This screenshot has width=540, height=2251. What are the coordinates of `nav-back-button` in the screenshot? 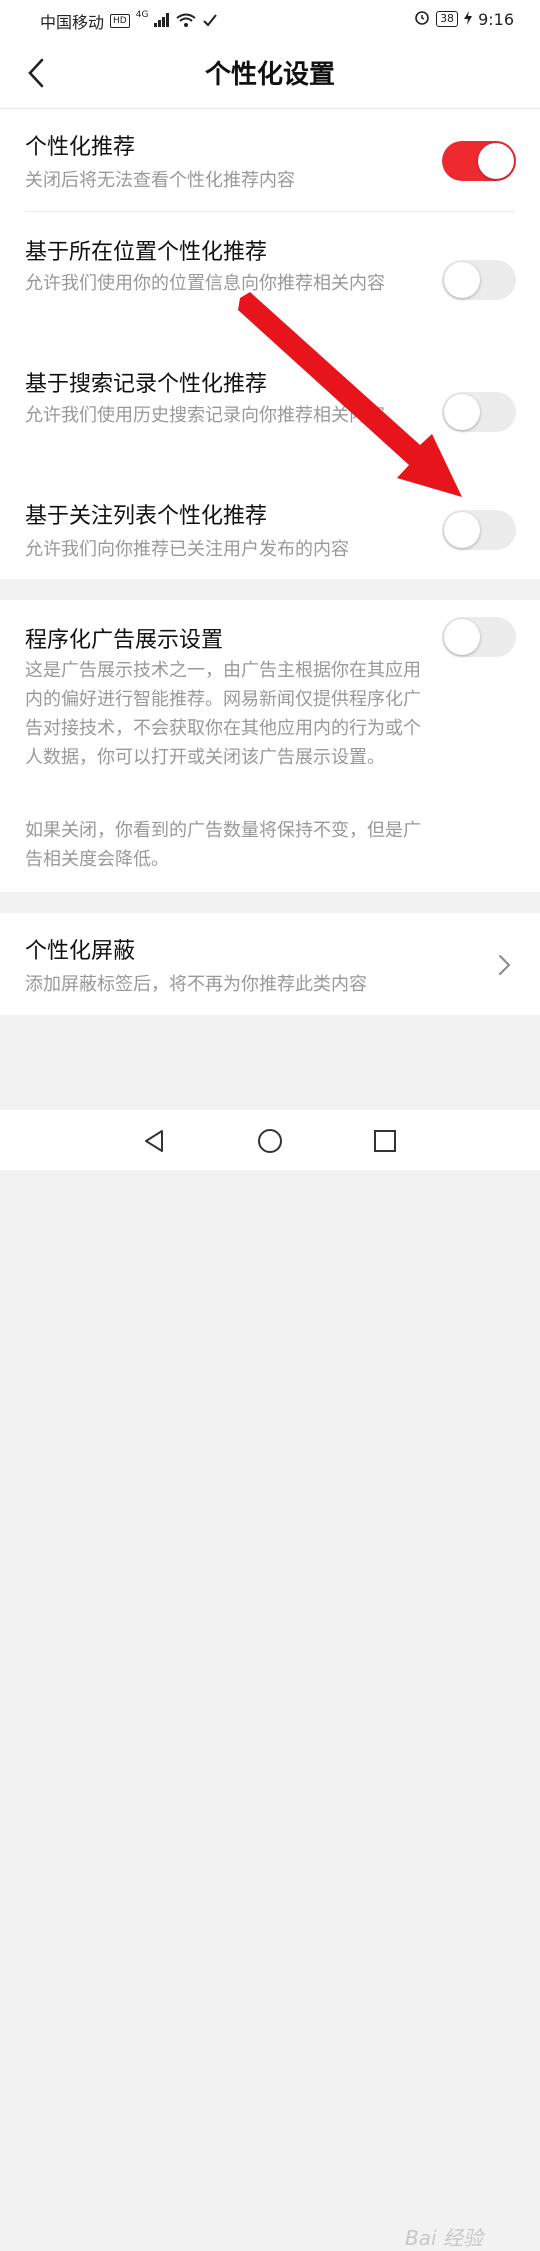 It's located at (155, 1141).